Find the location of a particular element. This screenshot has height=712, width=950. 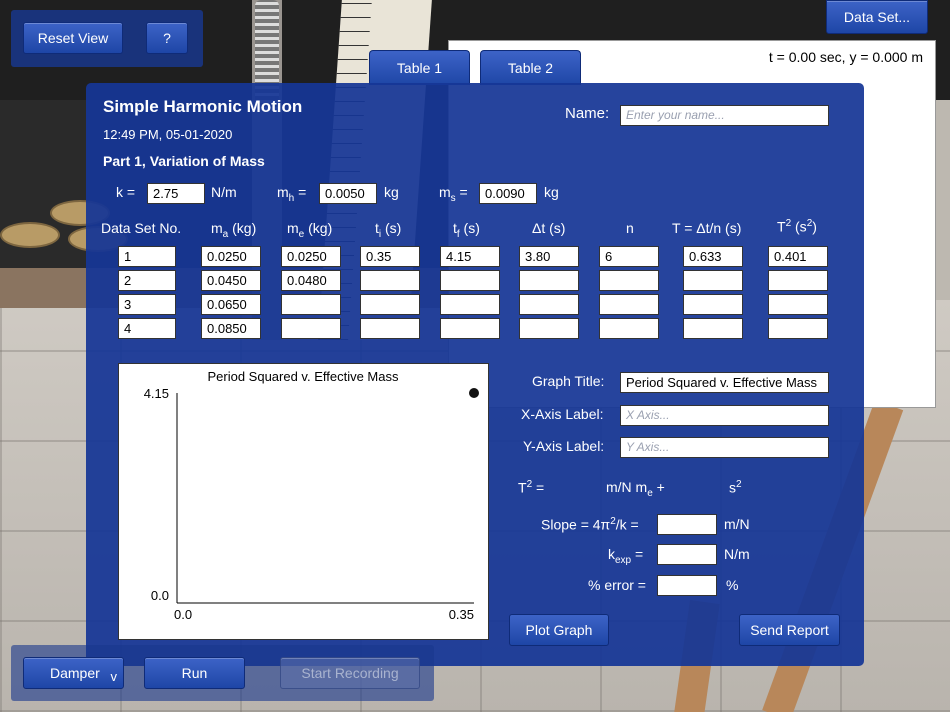

y-tick-label-min: 0.0 is located at coordinates (160, 595).